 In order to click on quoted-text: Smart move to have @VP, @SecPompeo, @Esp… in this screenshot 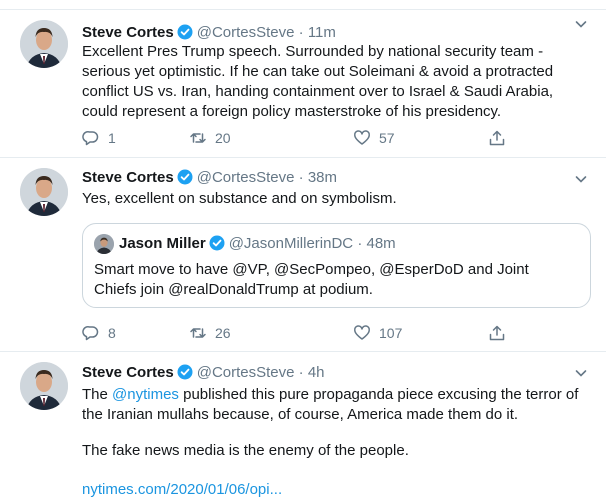, I will do `click(311, 279)`.